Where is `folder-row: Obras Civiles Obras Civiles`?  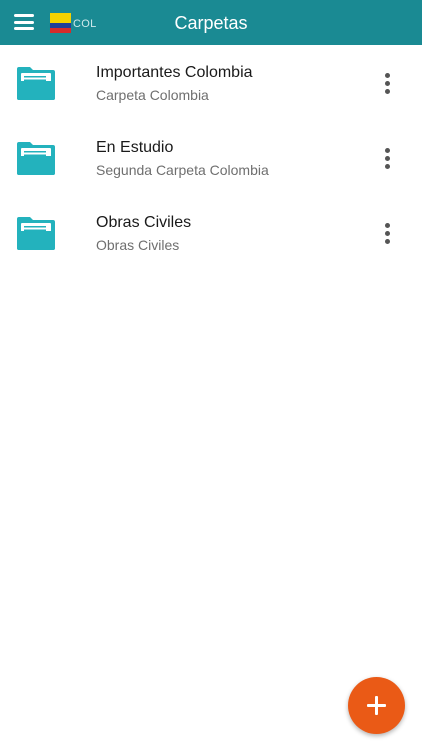 folder-row: Obras Civiles Obras Civiles is located at coordinates (211, 232).